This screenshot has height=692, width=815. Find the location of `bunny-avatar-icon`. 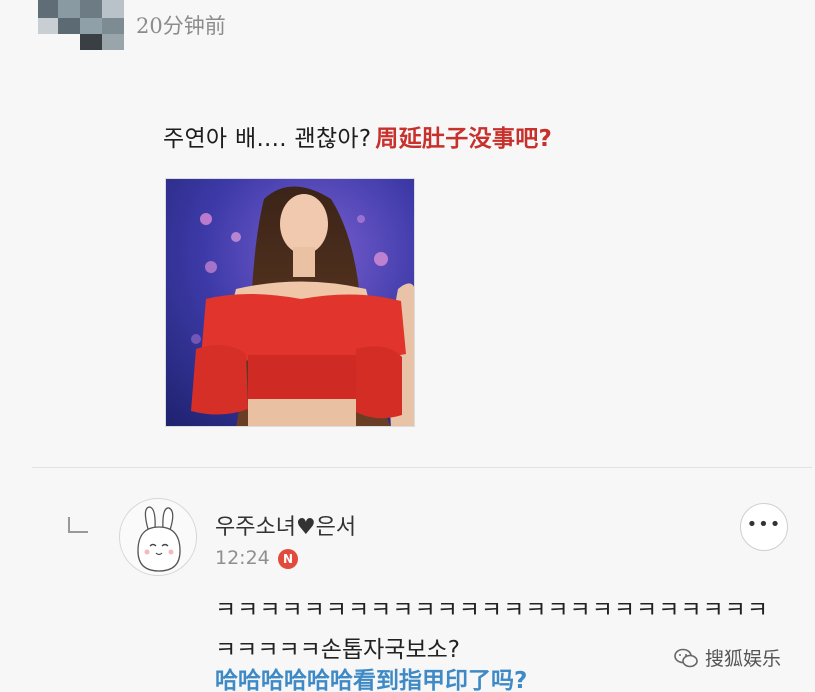

bunny-avatar-icon is located at coordinates (159, 539).